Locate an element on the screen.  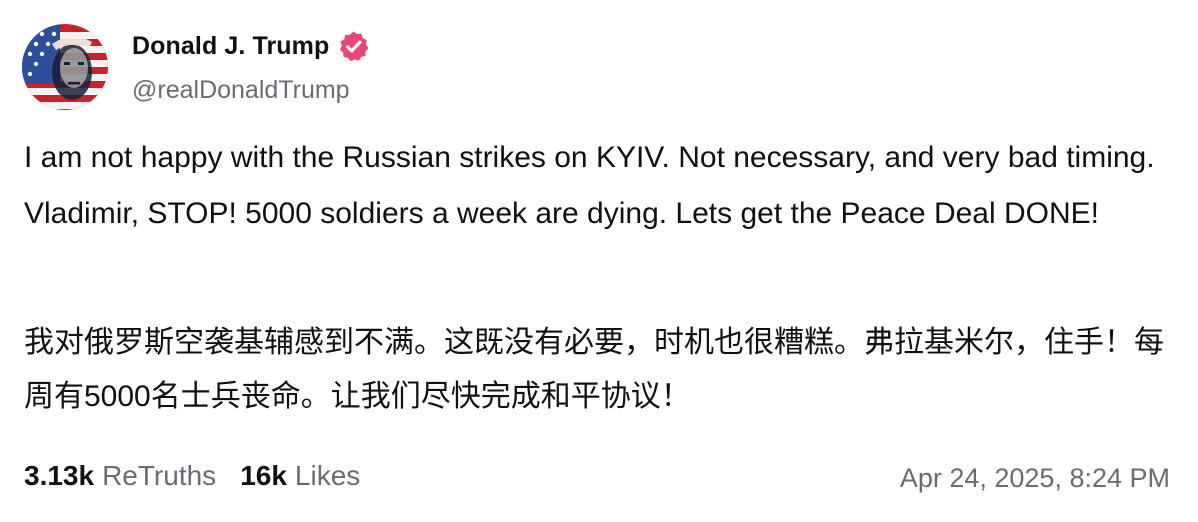
author-display-name: Donald J. Trump is located at coordinates (230, 46).